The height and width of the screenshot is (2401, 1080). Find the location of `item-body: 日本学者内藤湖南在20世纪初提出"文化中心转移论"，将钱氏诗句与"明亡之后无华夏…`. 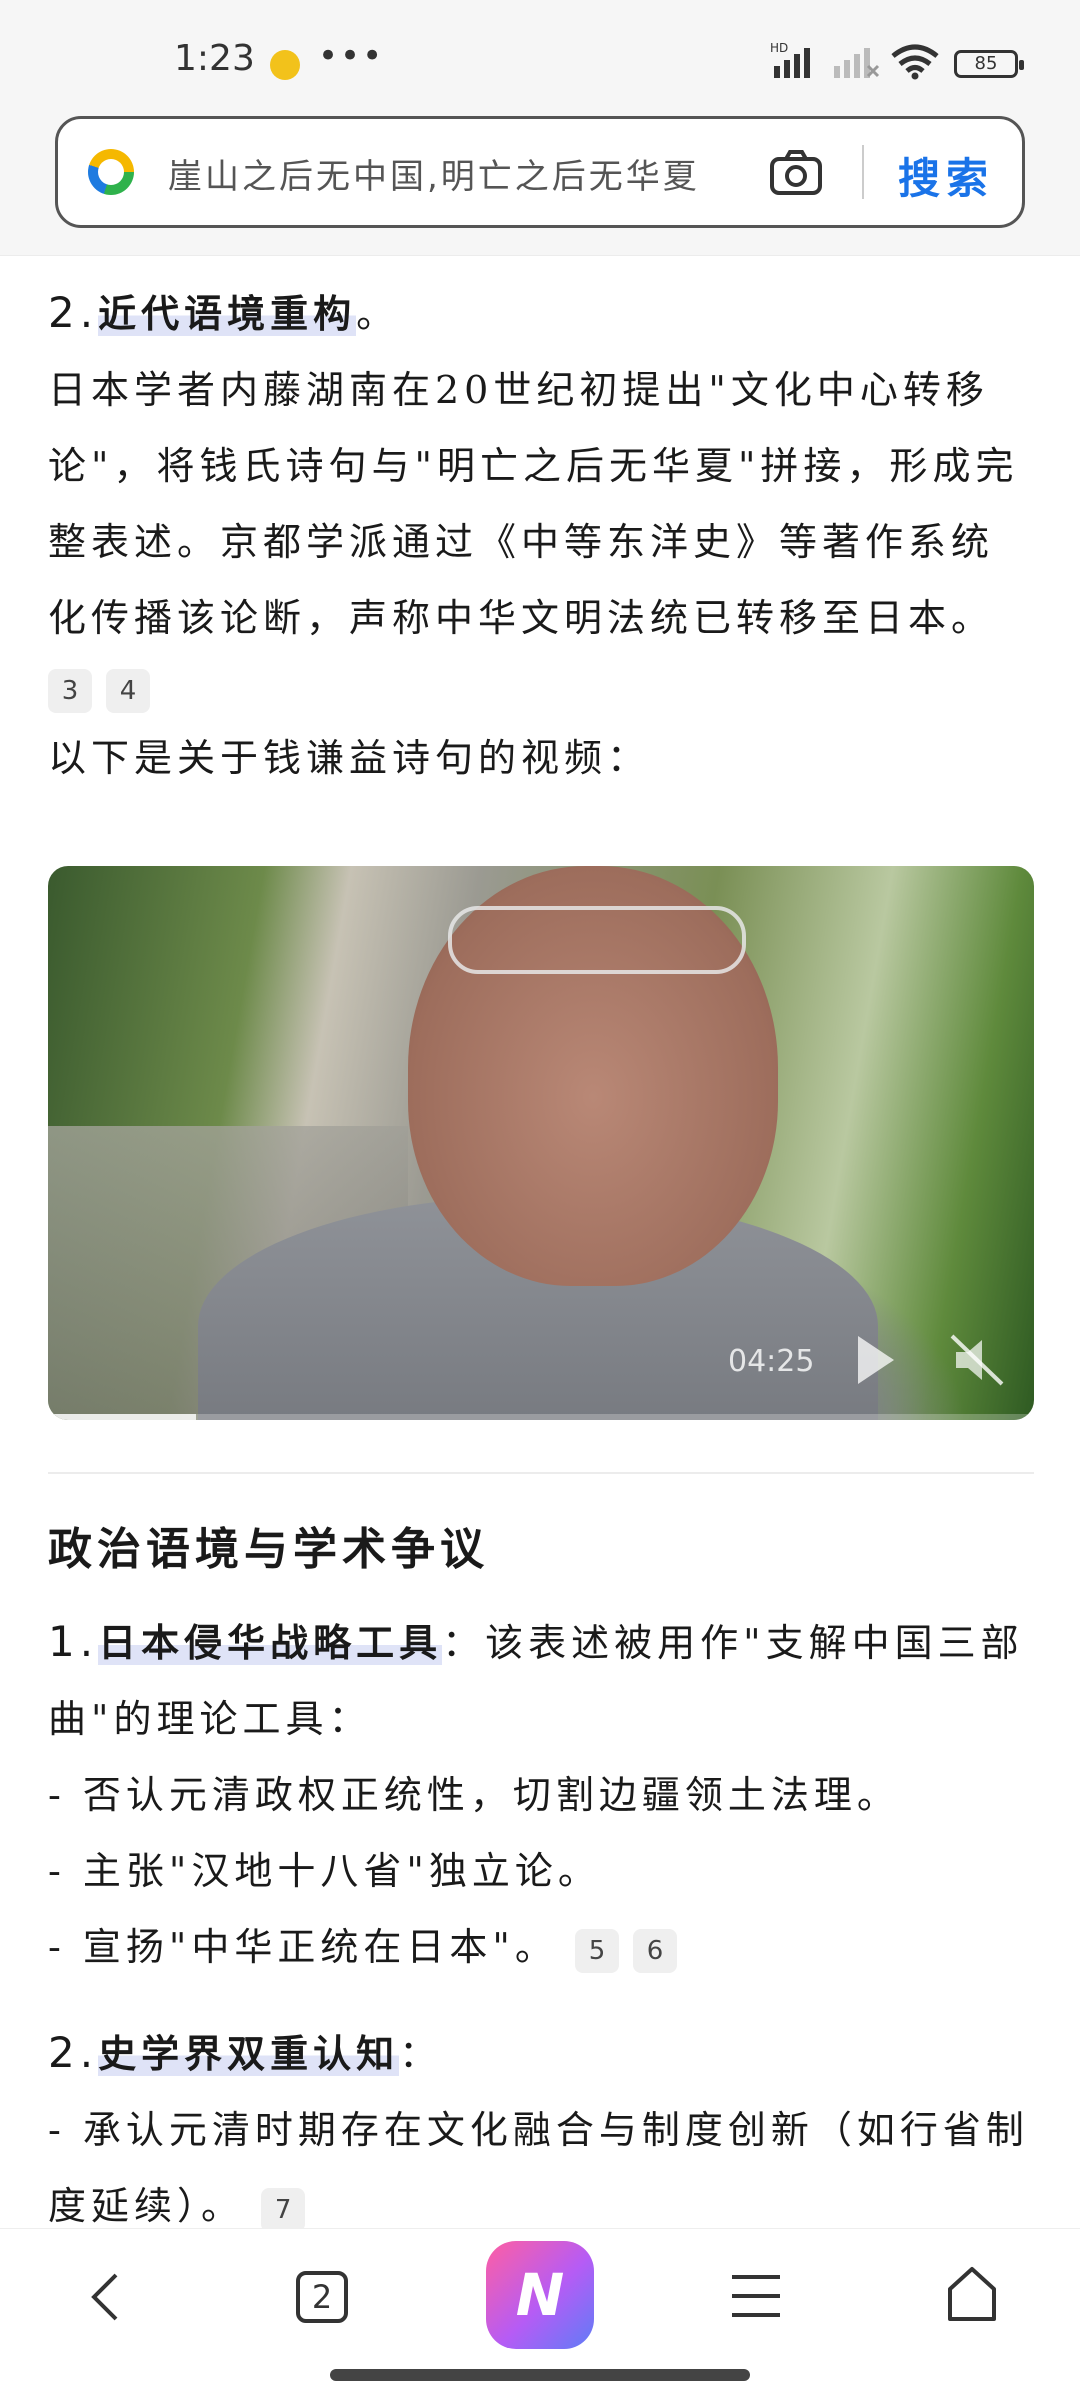

item-body: 日本学者内藤湖南在20世纪初提出"文化中心转移论"，将钱氏诗句与"明亡之后无华夏… is located at coordinates (533, 504).